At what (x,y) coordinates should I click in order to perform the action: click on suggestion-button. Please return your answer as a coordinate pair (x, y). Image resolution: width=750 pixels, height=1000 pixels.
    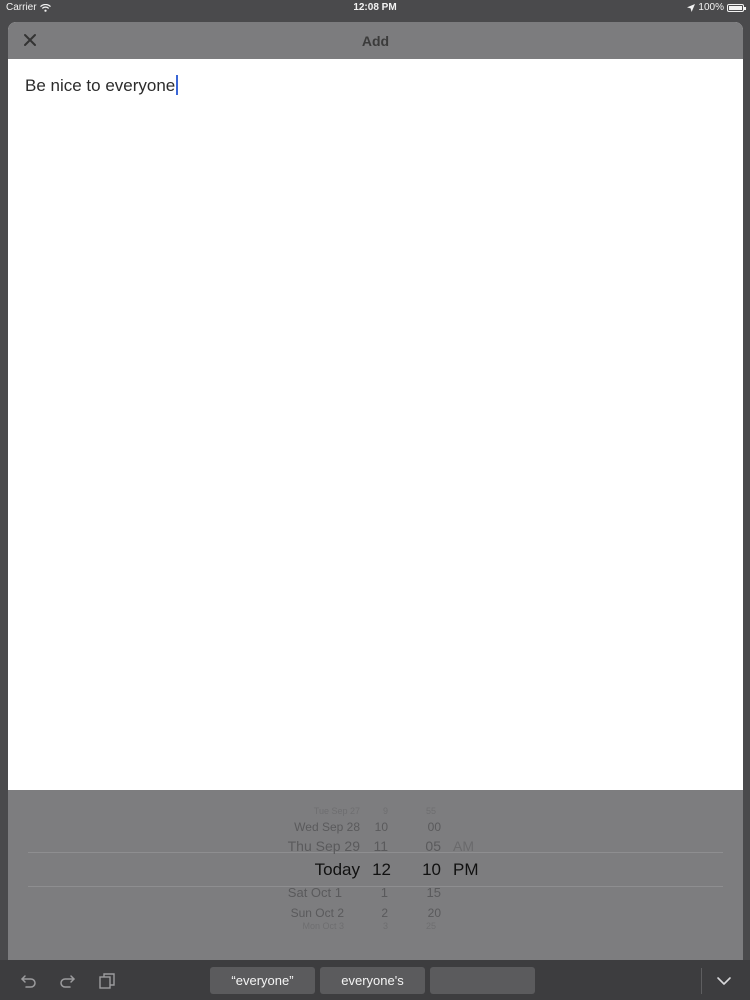
    Looking at the image, I should click on (482, 980).